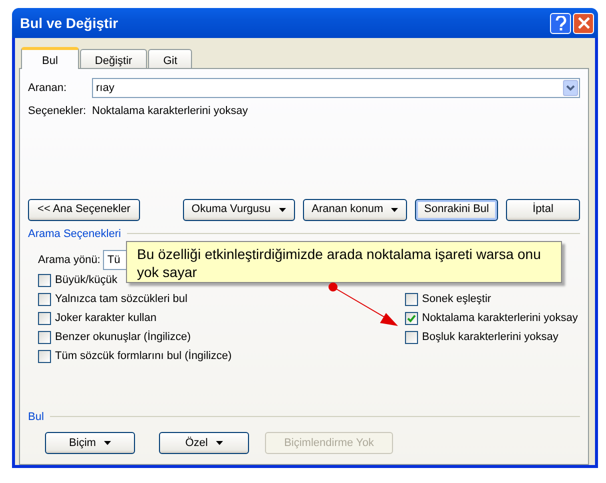 The width and height of the screenshot is (606, 483). What do you see at coordinates (86, 280) in the screenshot?
I see `checkbox-label: Büyük/küçük` at bounding box center [86, 280].